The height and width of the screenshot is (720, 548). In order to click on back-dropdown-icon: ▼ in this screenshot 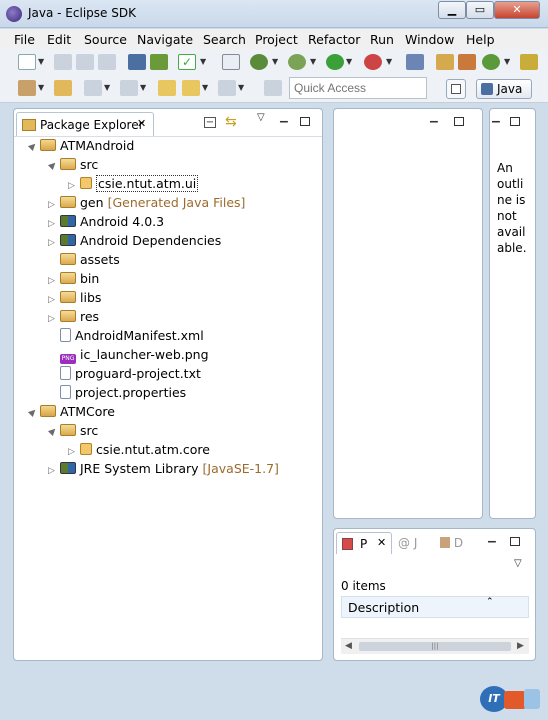, I will do `click(205, 87)`.